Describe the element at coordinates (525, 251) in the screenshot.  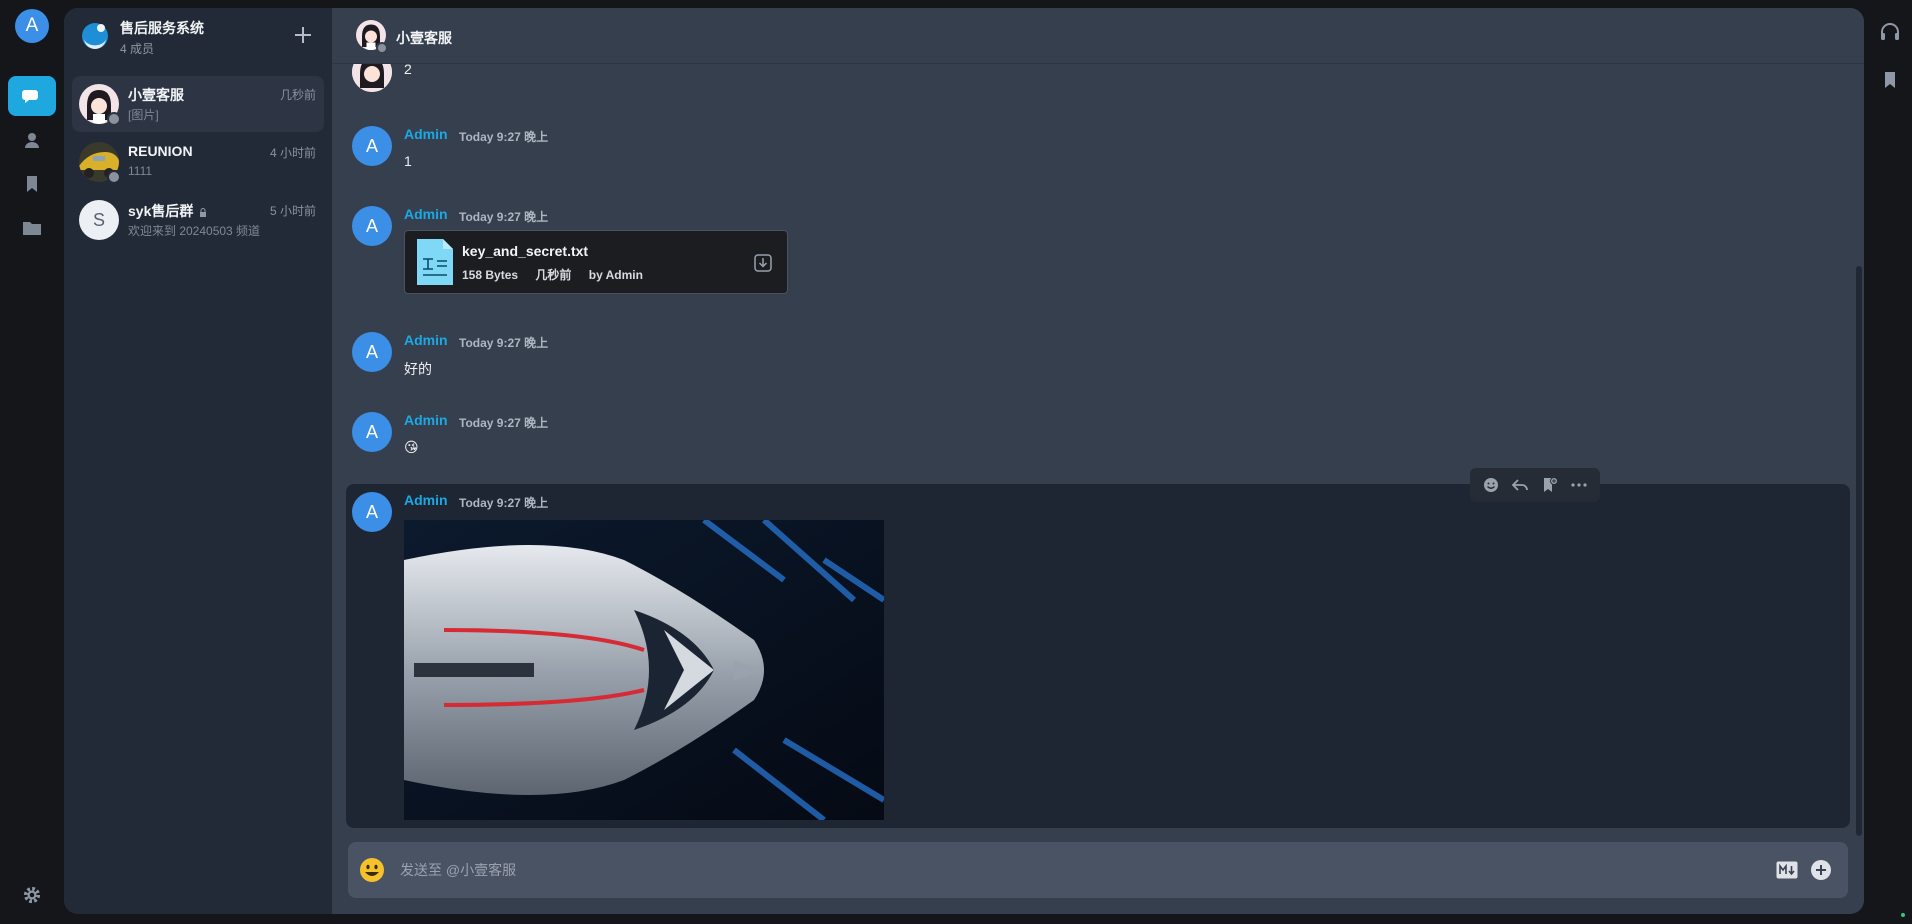
I see `file-name: key_and_secret.txt` at that location.